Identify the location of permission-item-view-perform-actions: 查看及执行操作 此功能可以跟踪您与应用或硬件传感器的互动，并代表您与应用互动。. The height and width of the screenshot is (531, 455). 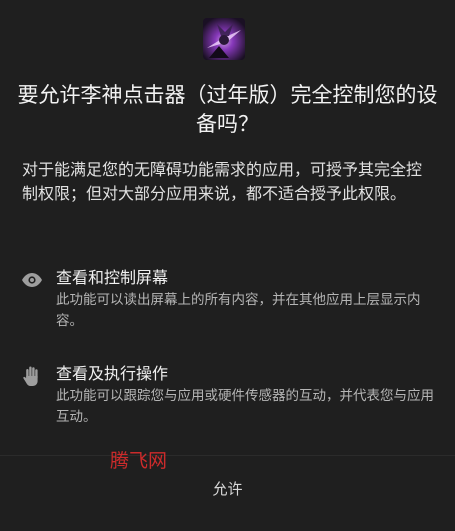
(229, 395).